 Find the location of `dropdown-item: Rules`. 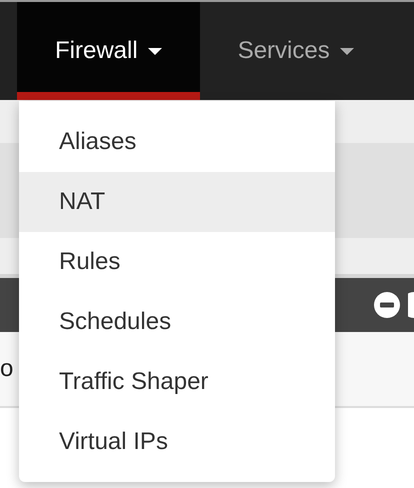

dropdown-item: Rules is located at coordinates (177, 262).